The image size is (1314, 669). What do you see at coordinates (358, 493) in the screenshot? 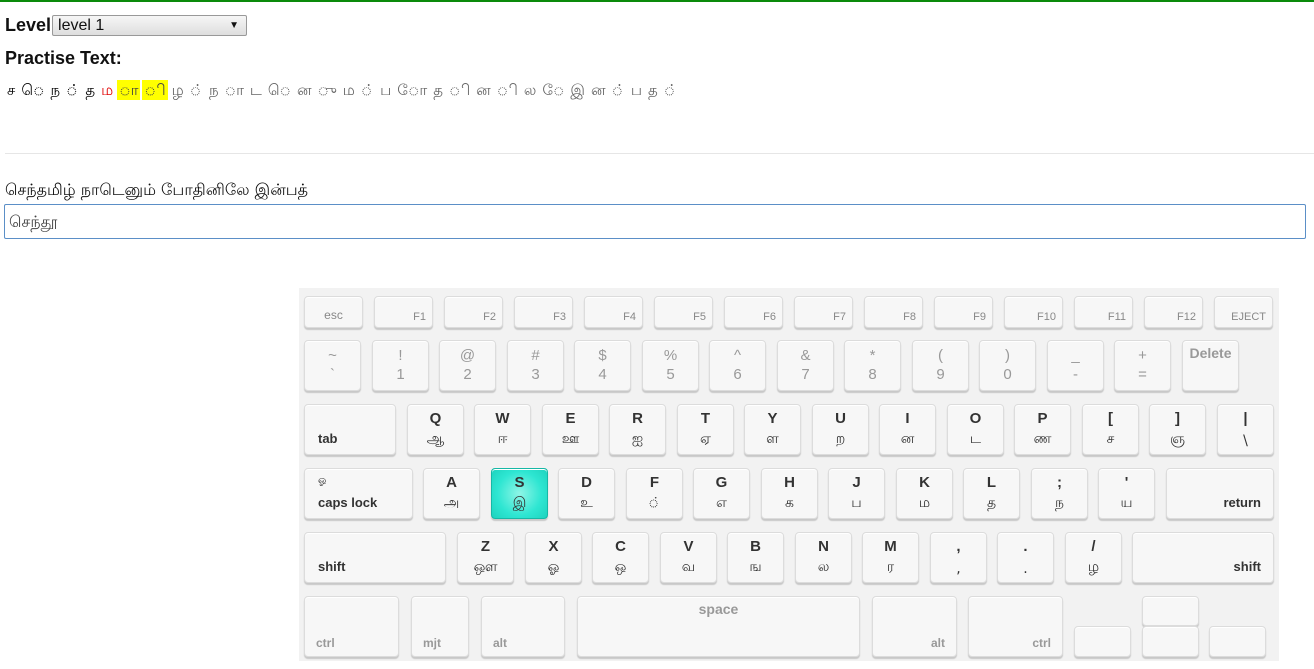
I see `key-caps-lock: ஓ caps lock` at bounding box center [358, 493].